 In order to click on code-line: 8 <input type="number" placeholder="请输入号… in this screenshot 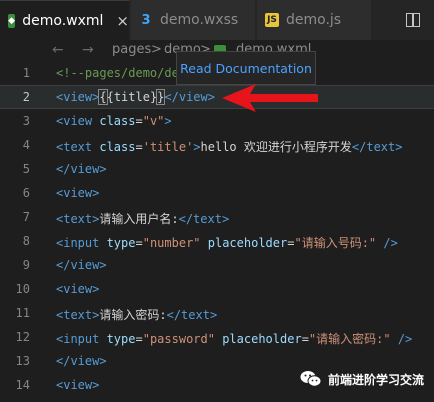, I will do `click(210, 242)`.